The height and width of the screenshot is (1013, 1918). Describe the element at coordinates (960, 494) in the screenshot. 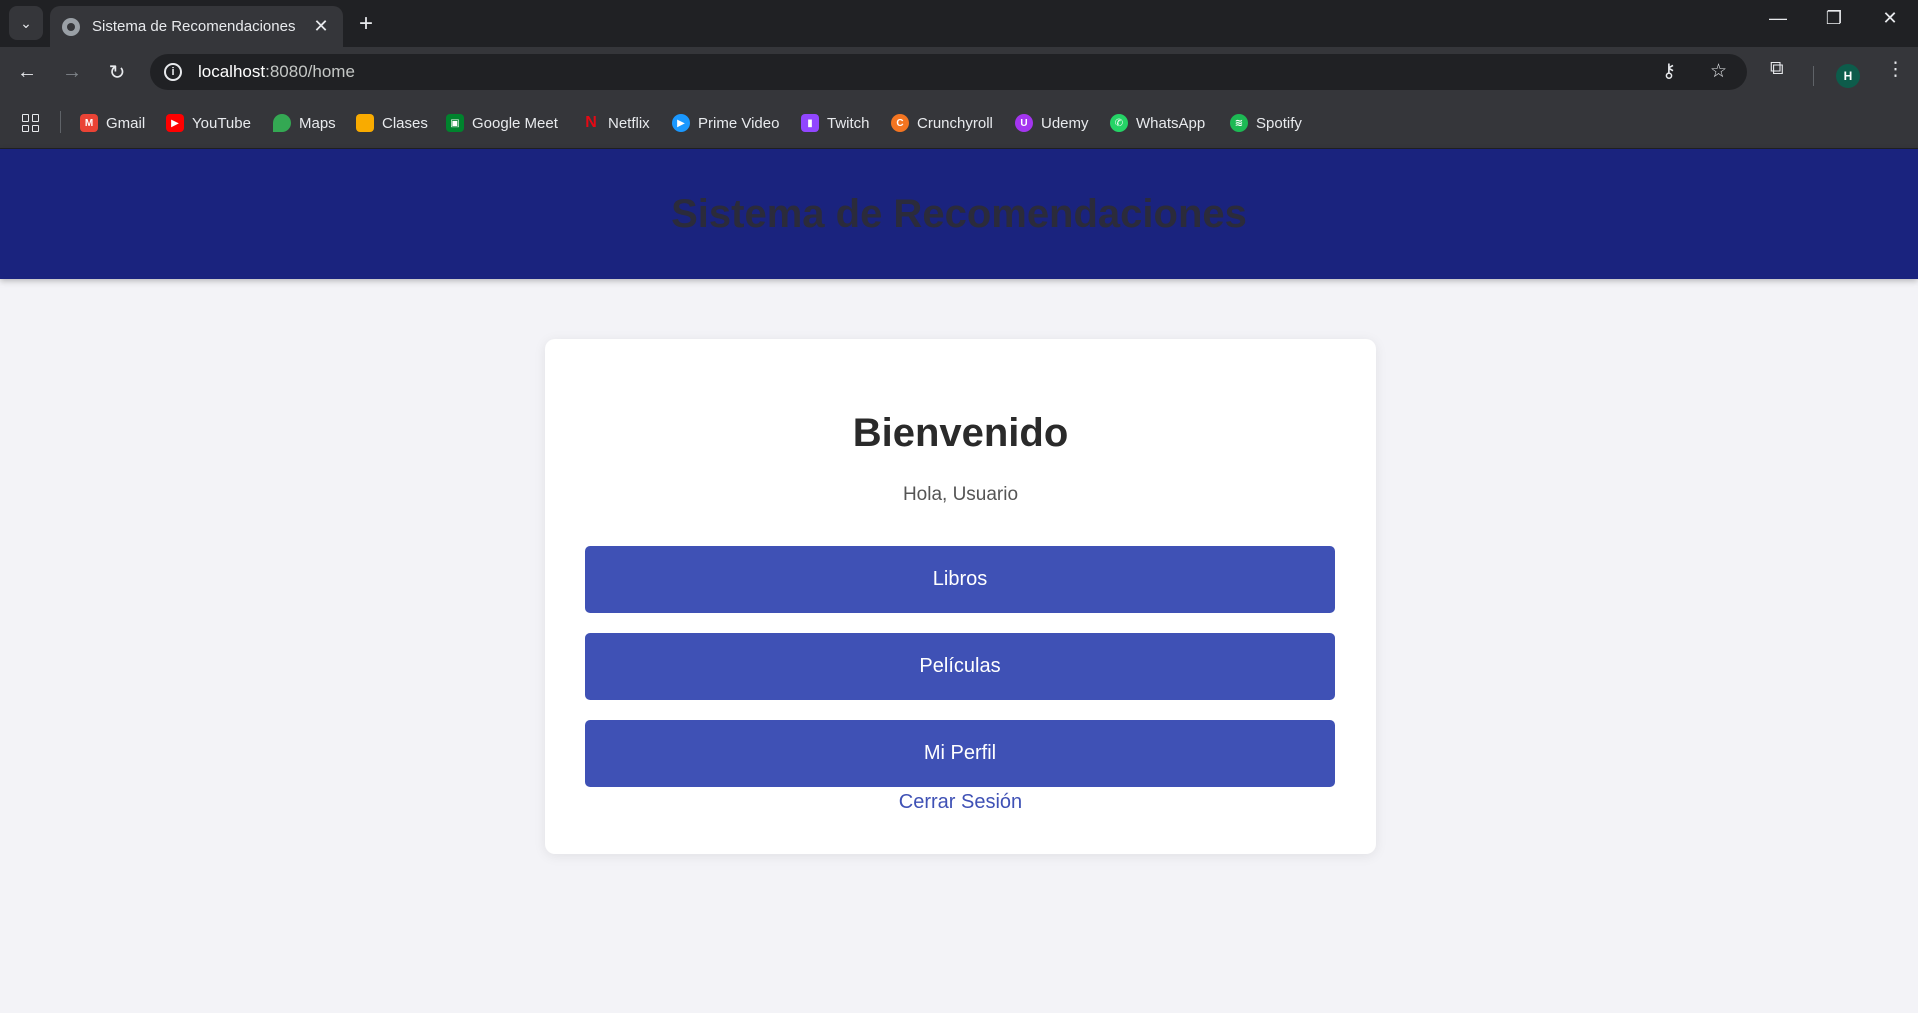

I see `user-greeting: Hola, Usuario` at that location.